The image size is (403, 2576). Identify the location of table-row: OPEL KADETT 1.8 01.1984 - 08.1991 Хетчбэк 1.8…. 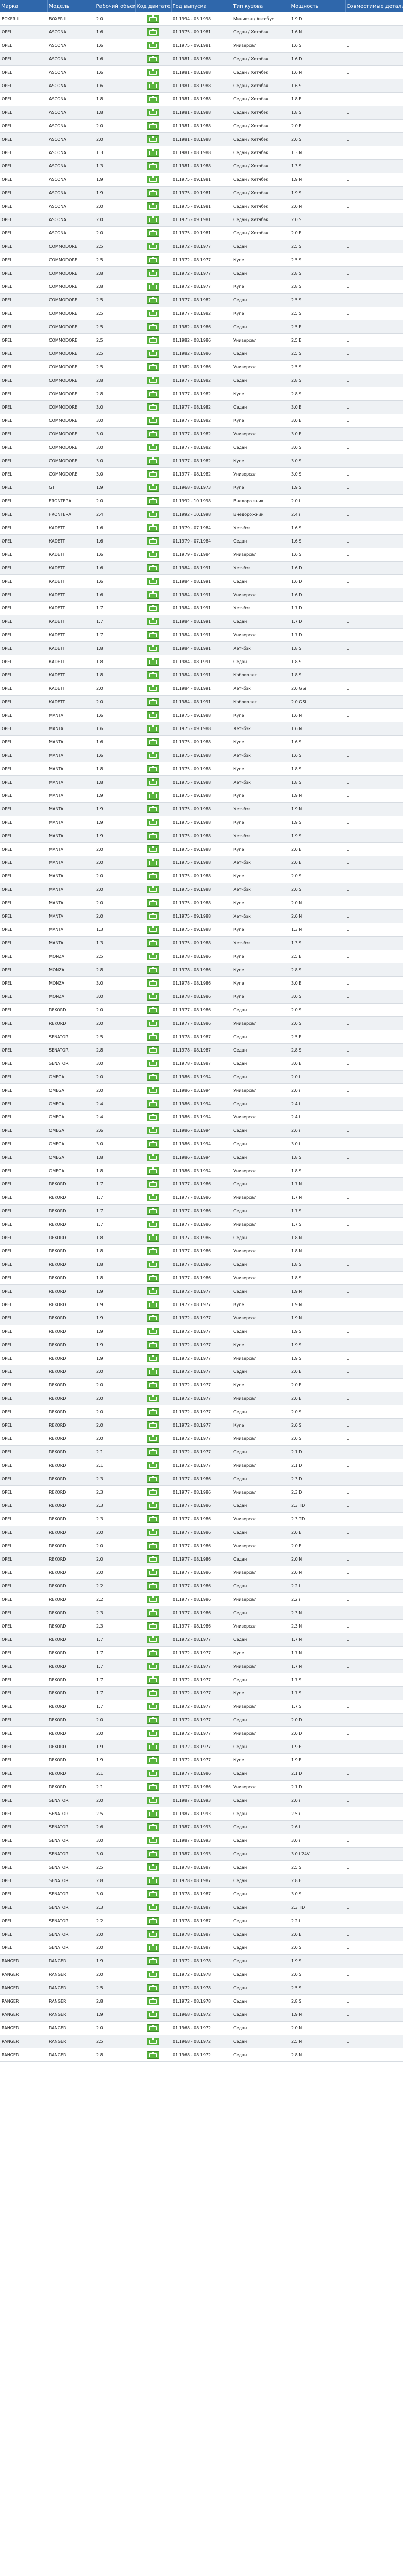
(202, 648).